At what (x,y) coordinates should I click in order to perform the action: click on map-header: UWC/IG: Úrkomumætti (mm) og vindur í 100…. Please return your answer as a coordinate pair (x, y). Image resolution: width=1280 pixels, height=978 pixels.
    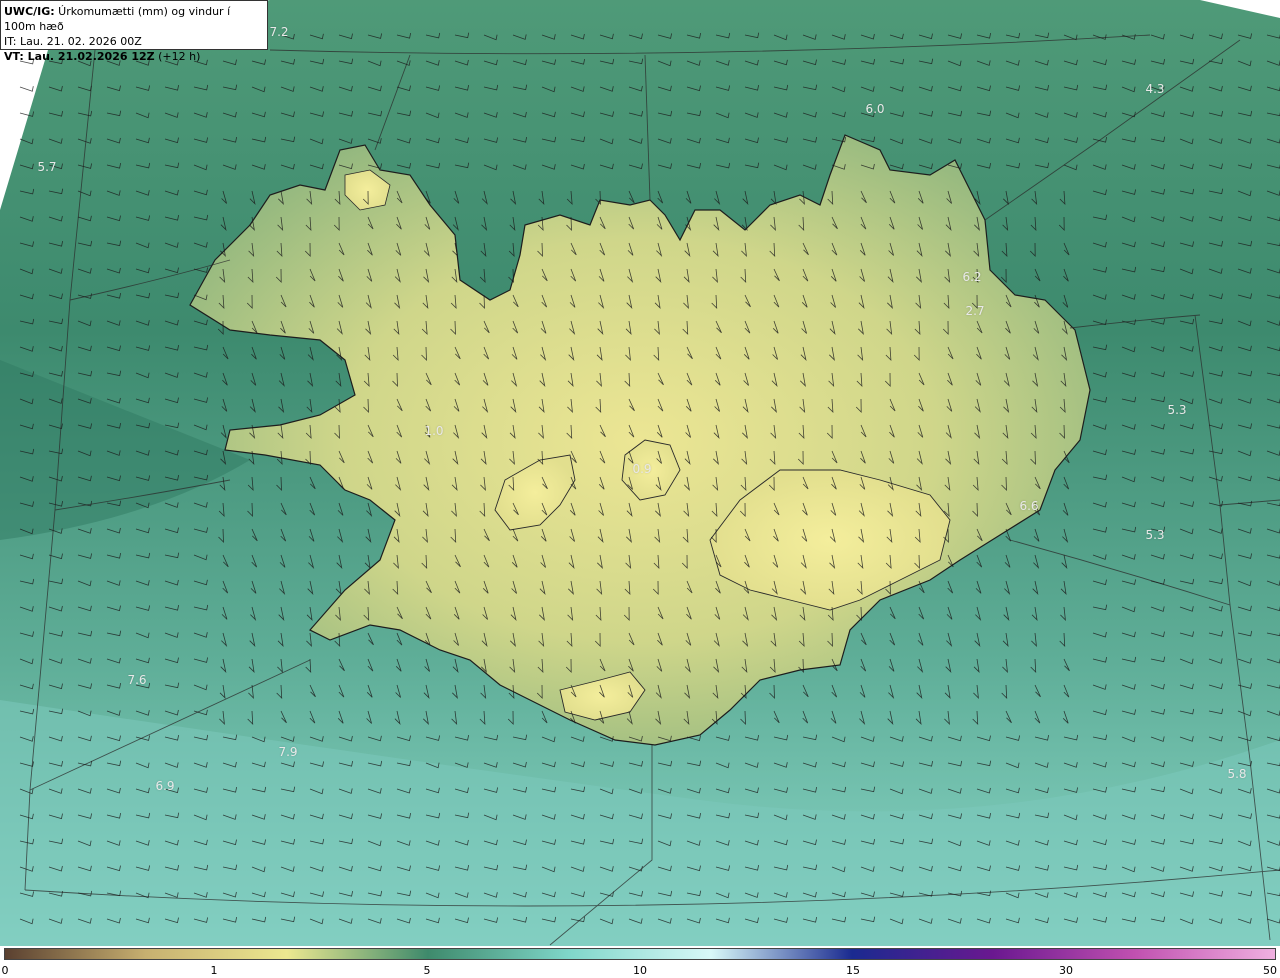
    Looking at the image, I should click on (134, 31).